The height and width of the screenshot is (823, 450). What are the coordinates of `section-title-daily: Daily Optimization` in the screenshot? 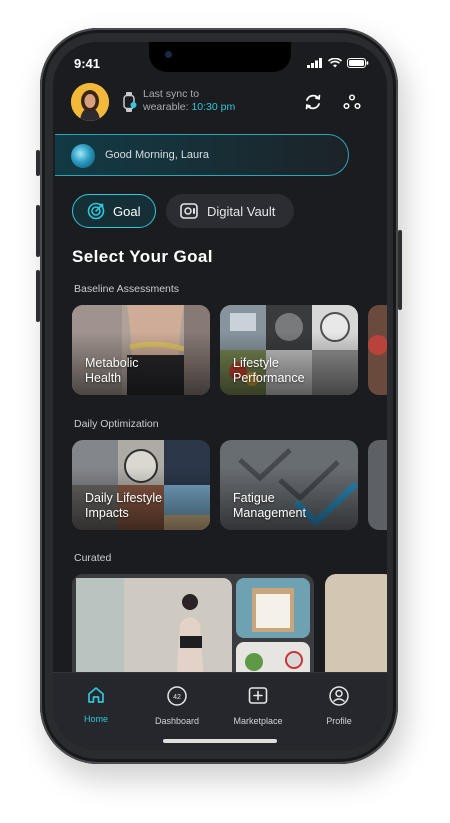 It's located at (116, 424).